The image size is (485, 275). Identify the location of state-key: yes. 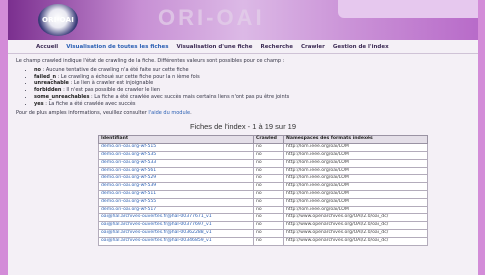
(39, 103).